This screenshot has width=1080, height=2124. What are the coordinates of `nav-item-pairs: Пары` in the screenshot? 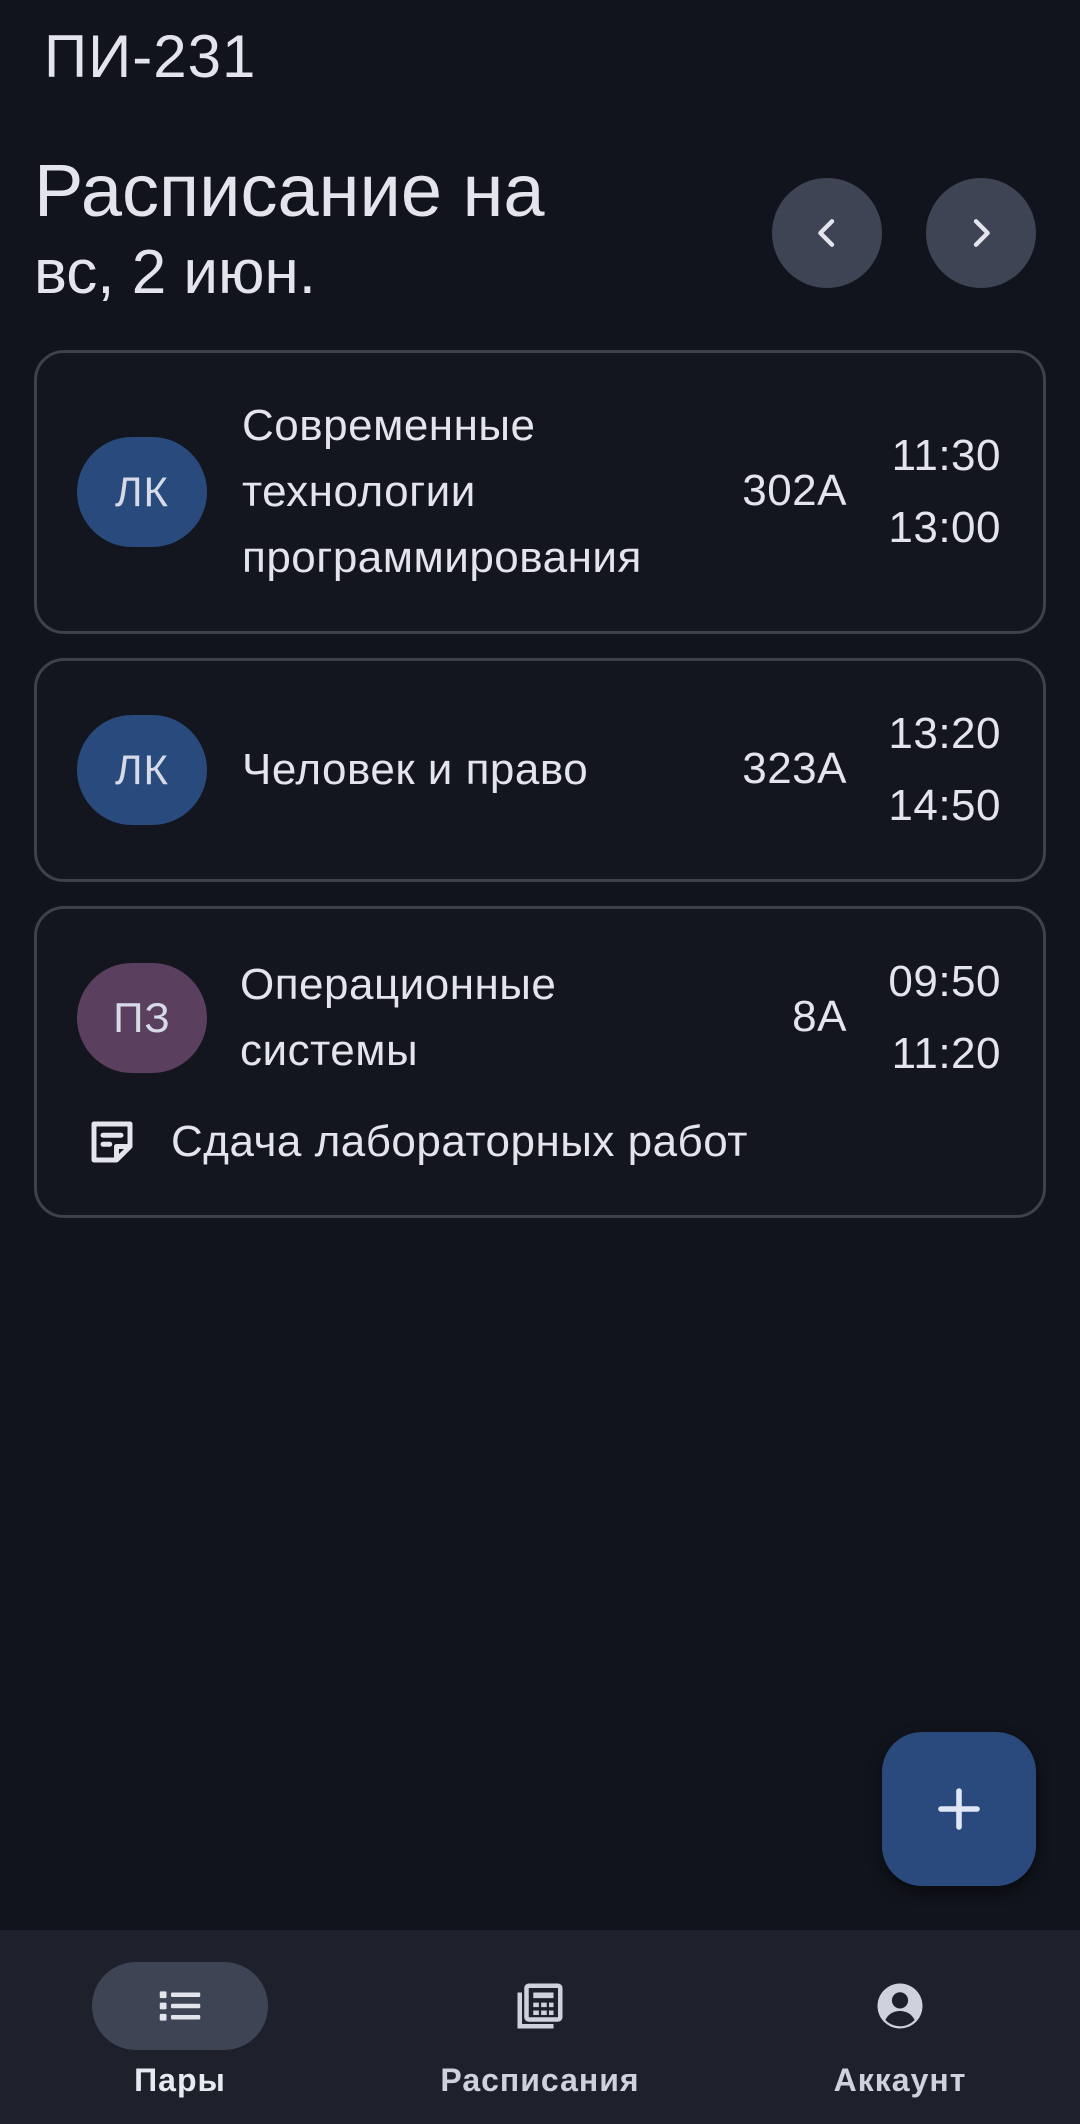 It's located at (180, 2027).